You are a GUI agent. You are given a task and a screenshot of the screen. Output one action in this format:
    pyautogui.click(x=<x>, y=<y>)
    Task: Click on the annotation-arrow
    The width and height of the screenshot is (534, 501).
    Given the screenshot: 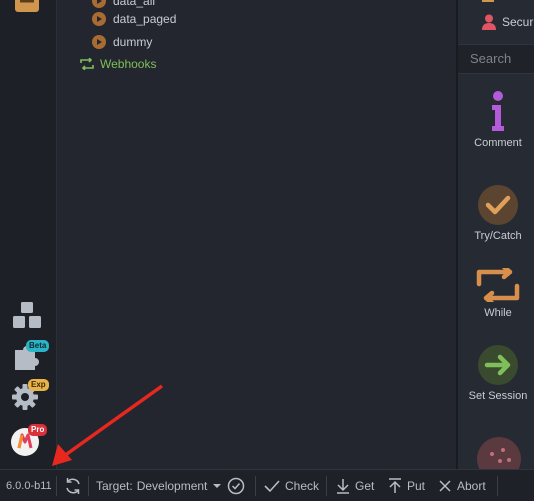 What is the action you would take?
    pyautogui.click(x=108, y=425)
    